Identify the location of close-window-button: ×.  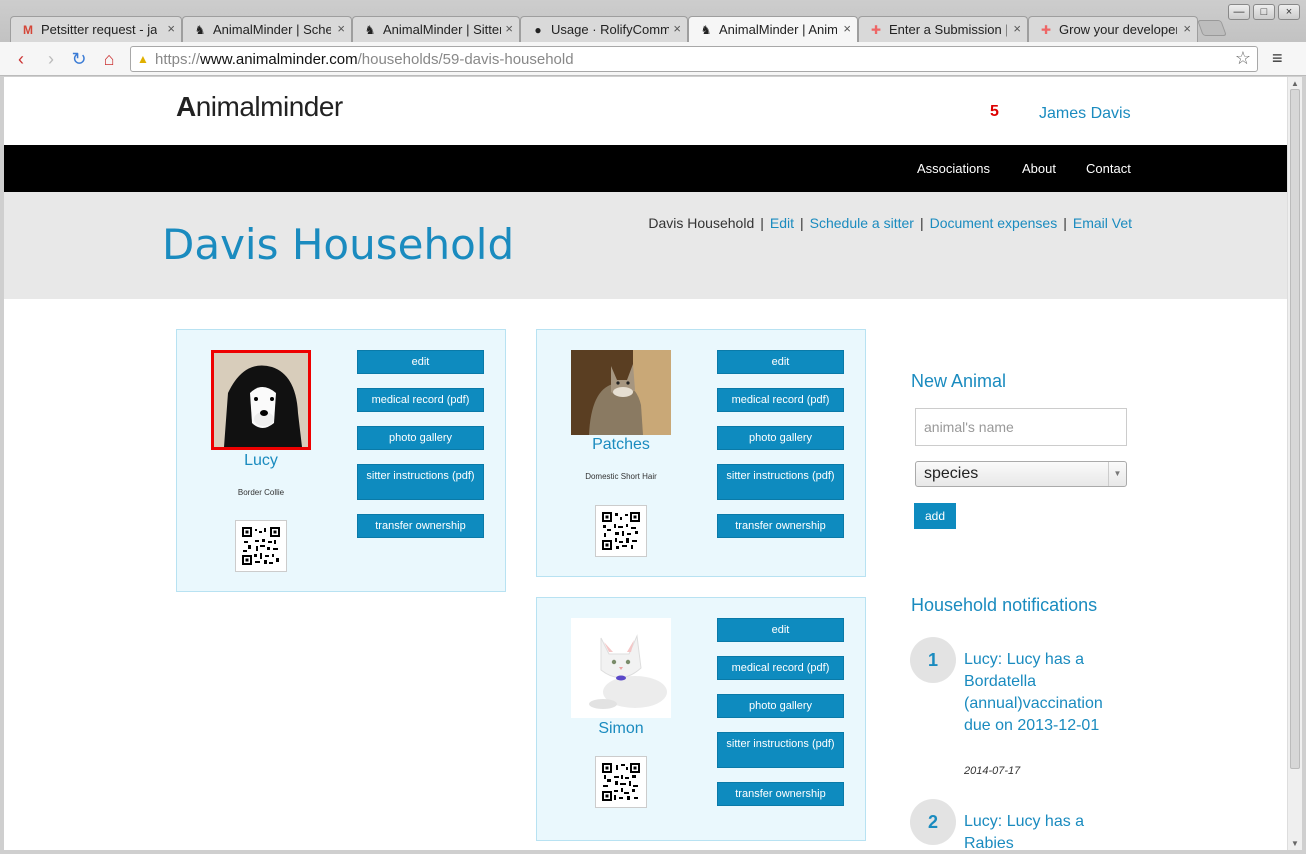
(1289, 12).